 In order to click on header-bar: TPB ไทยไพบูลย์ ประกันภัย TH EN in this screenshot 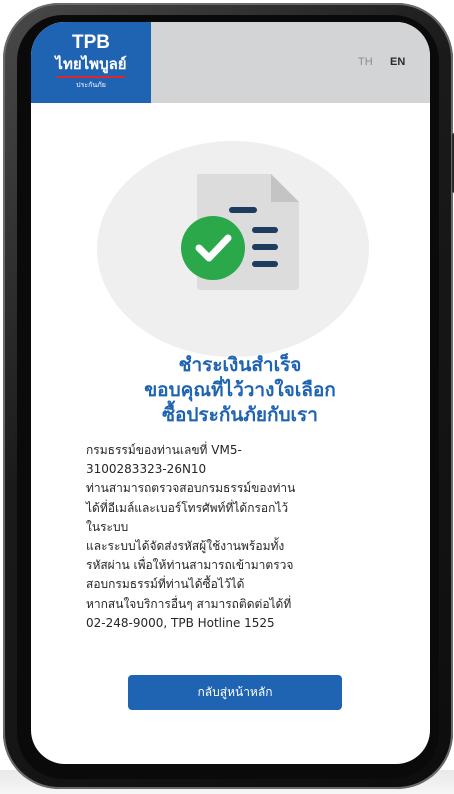, I will do `click(230, 62)`.